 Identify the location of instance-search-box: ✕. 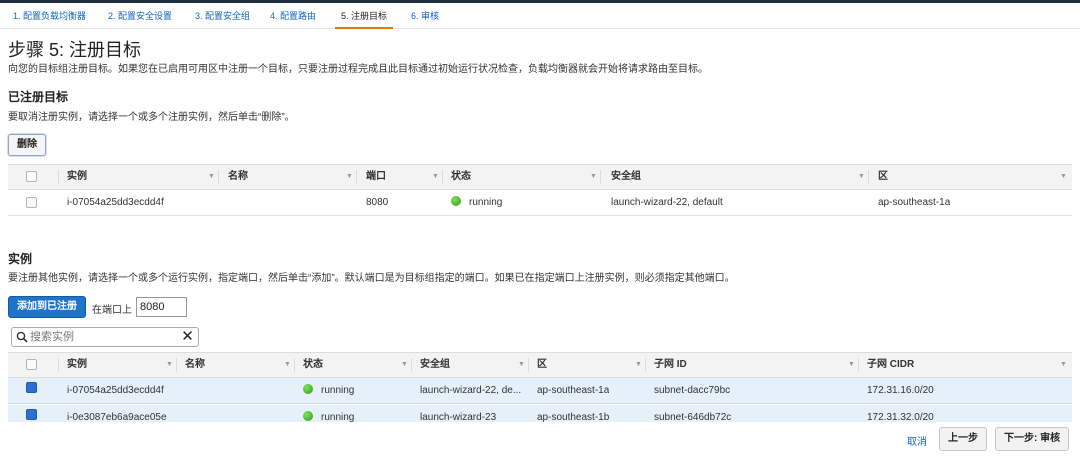
(105, 337).